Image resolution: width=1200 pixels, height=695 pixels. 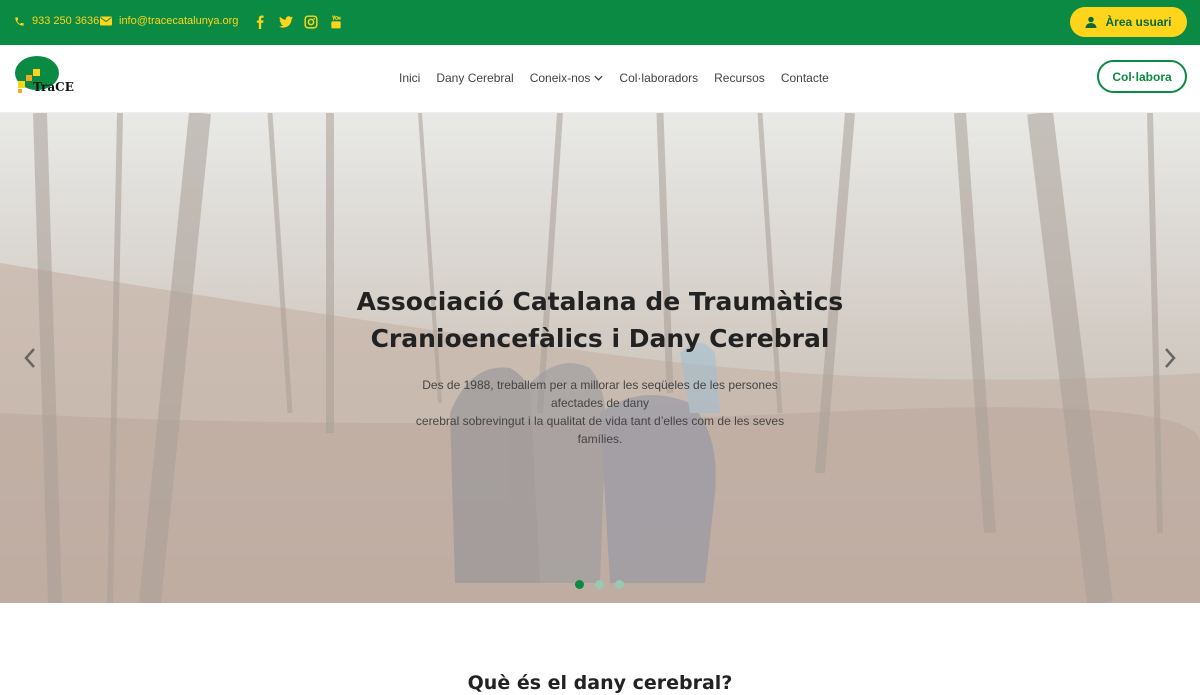 I want to click on trace-logo: TraCE, so click(x=44, y=77).